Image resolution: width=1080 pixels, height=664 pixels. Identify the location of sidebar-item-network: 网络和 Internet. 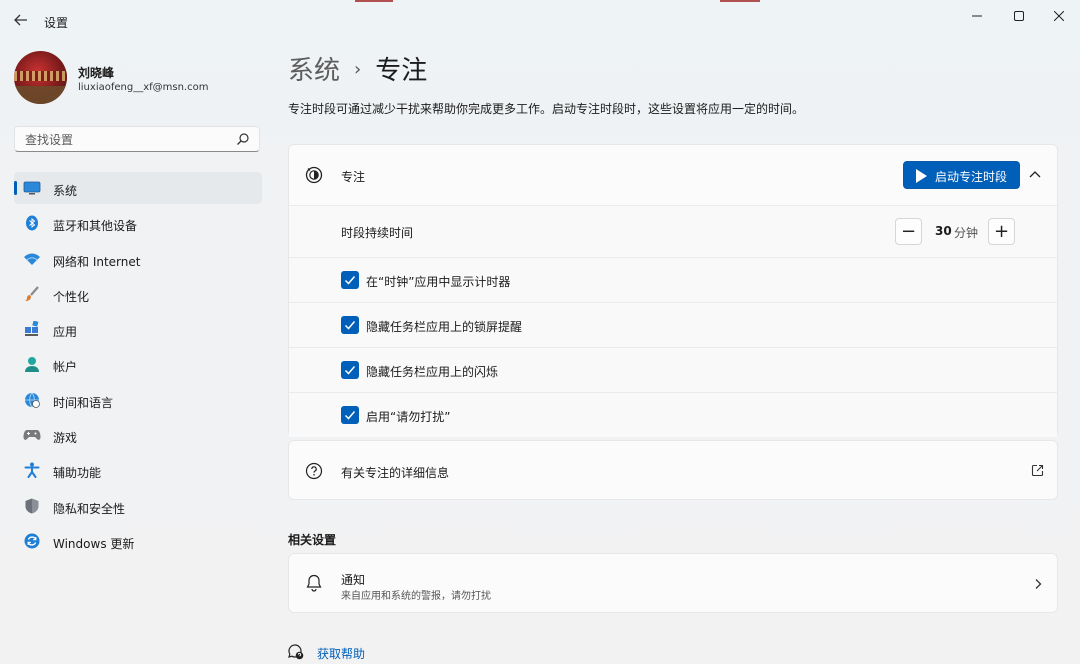
(138, 259).